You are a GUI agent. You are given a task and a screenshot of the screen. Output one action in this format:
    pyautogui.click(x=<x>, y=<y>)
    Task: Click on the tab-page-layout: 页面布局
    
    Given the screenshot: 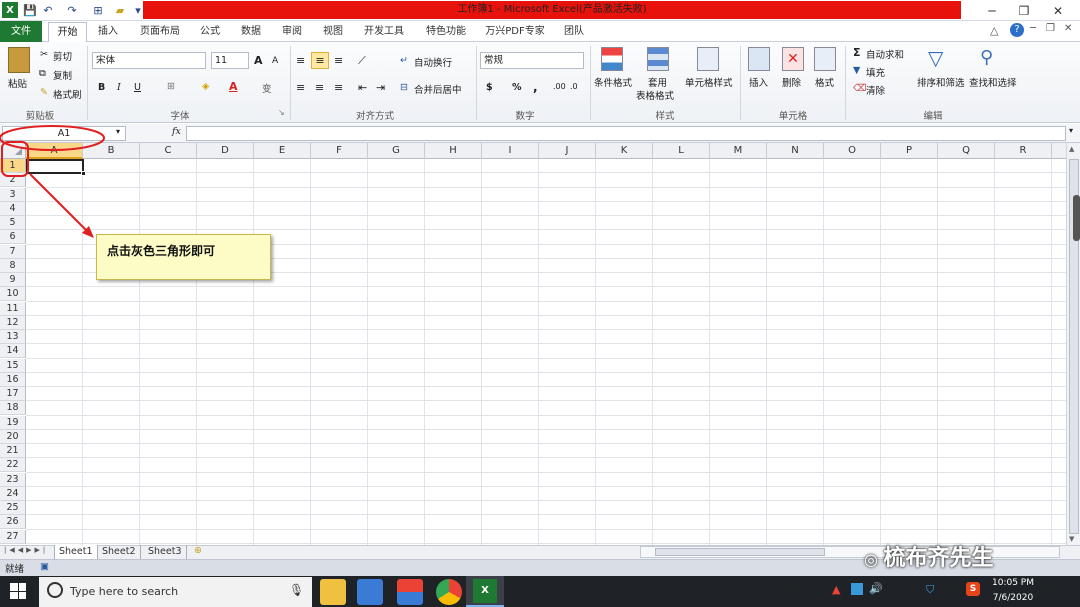 What is the action you would take?
    pyautogui.click(x=160, y=31)
    